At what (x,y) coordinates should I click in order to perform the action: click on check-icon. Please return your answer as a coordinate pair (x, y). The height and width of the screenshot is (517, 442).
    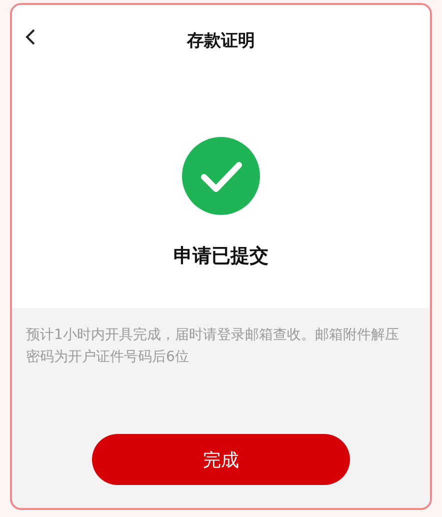
    Looking at the image, I should click on (221, 176).